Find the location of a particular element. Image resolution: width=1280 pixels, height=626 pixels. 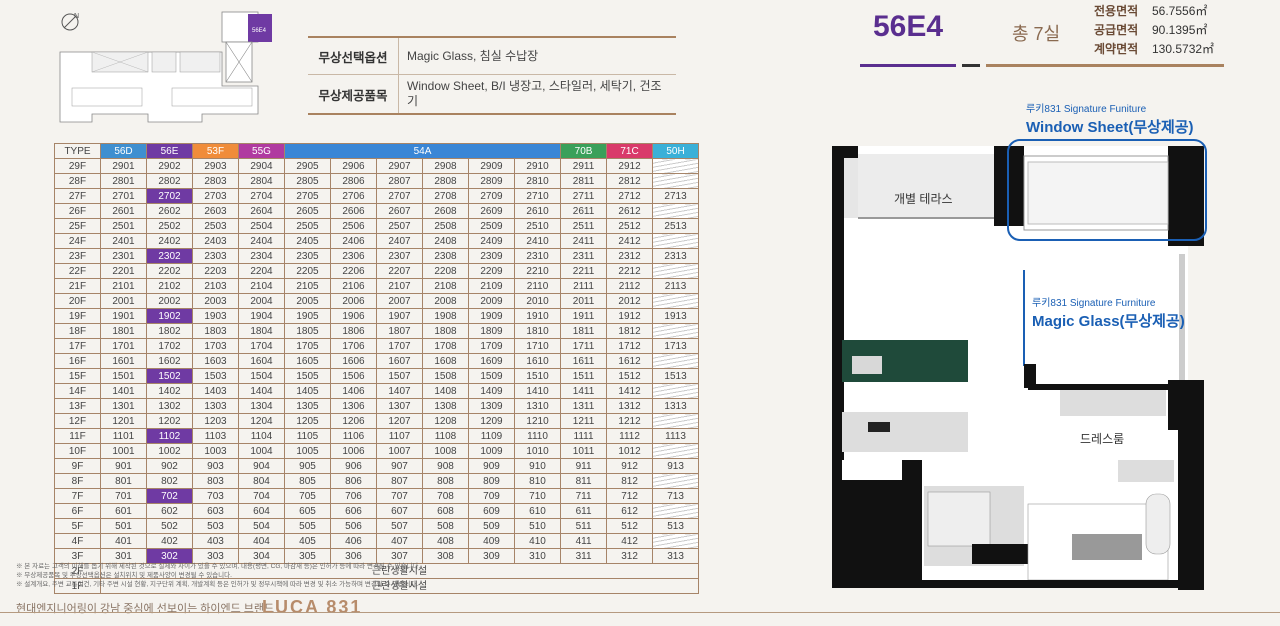

unit-cell: 809 is located at coordinates (491, 481).